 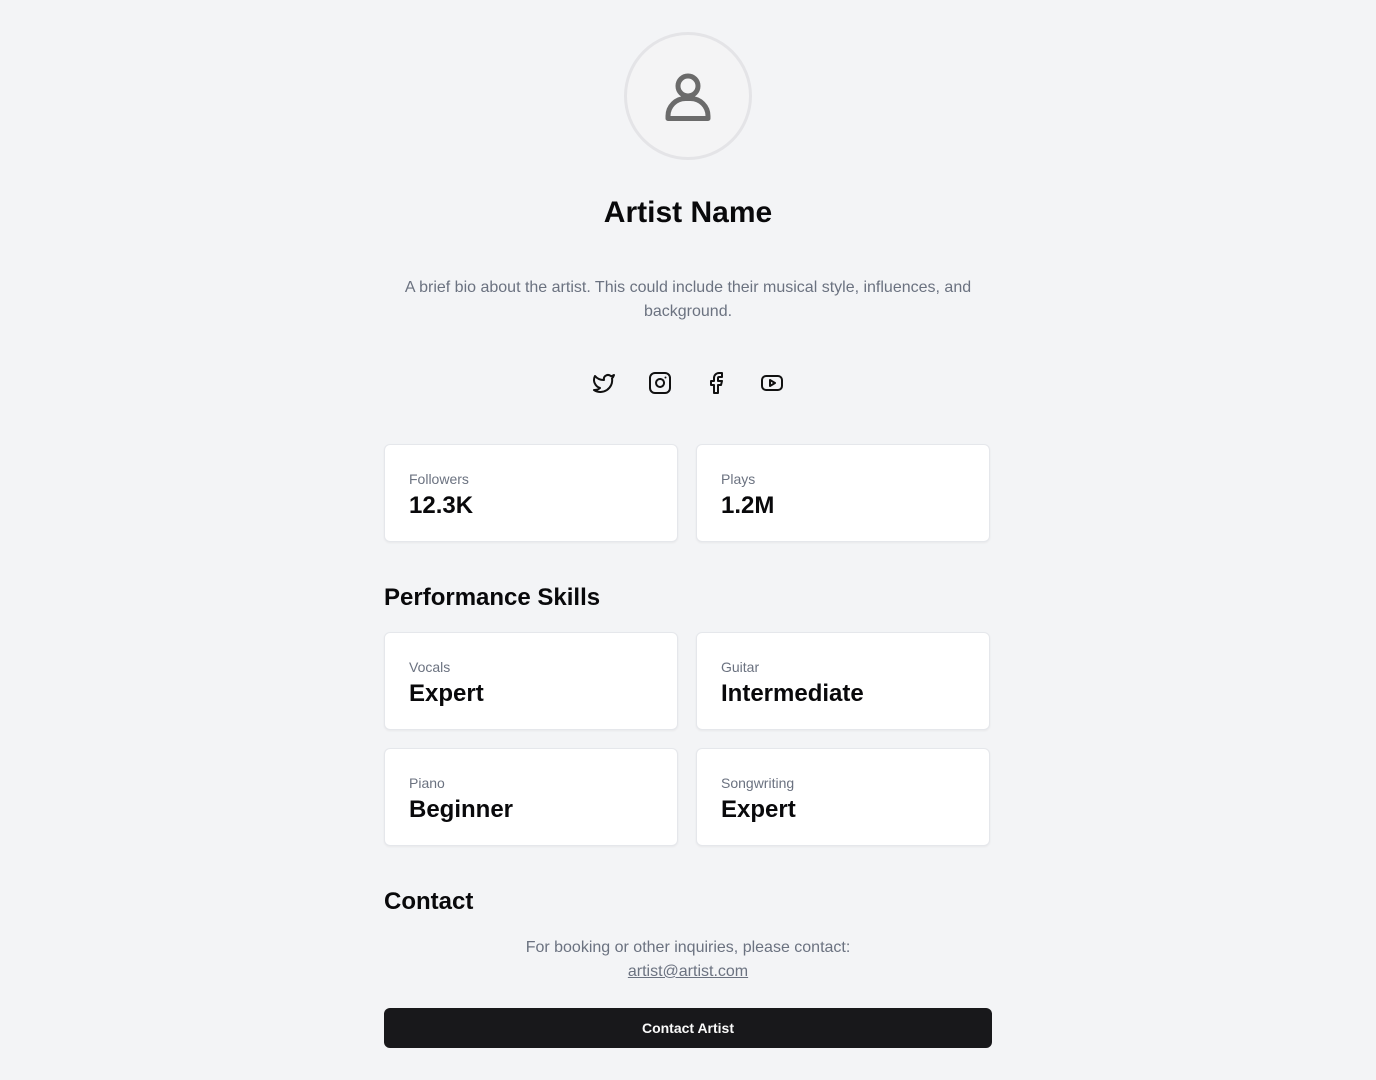 What do you see at coordinates (461, 809) in the screenshot?
I see `skill-level: Beginner` at bounding box center [461, 809].